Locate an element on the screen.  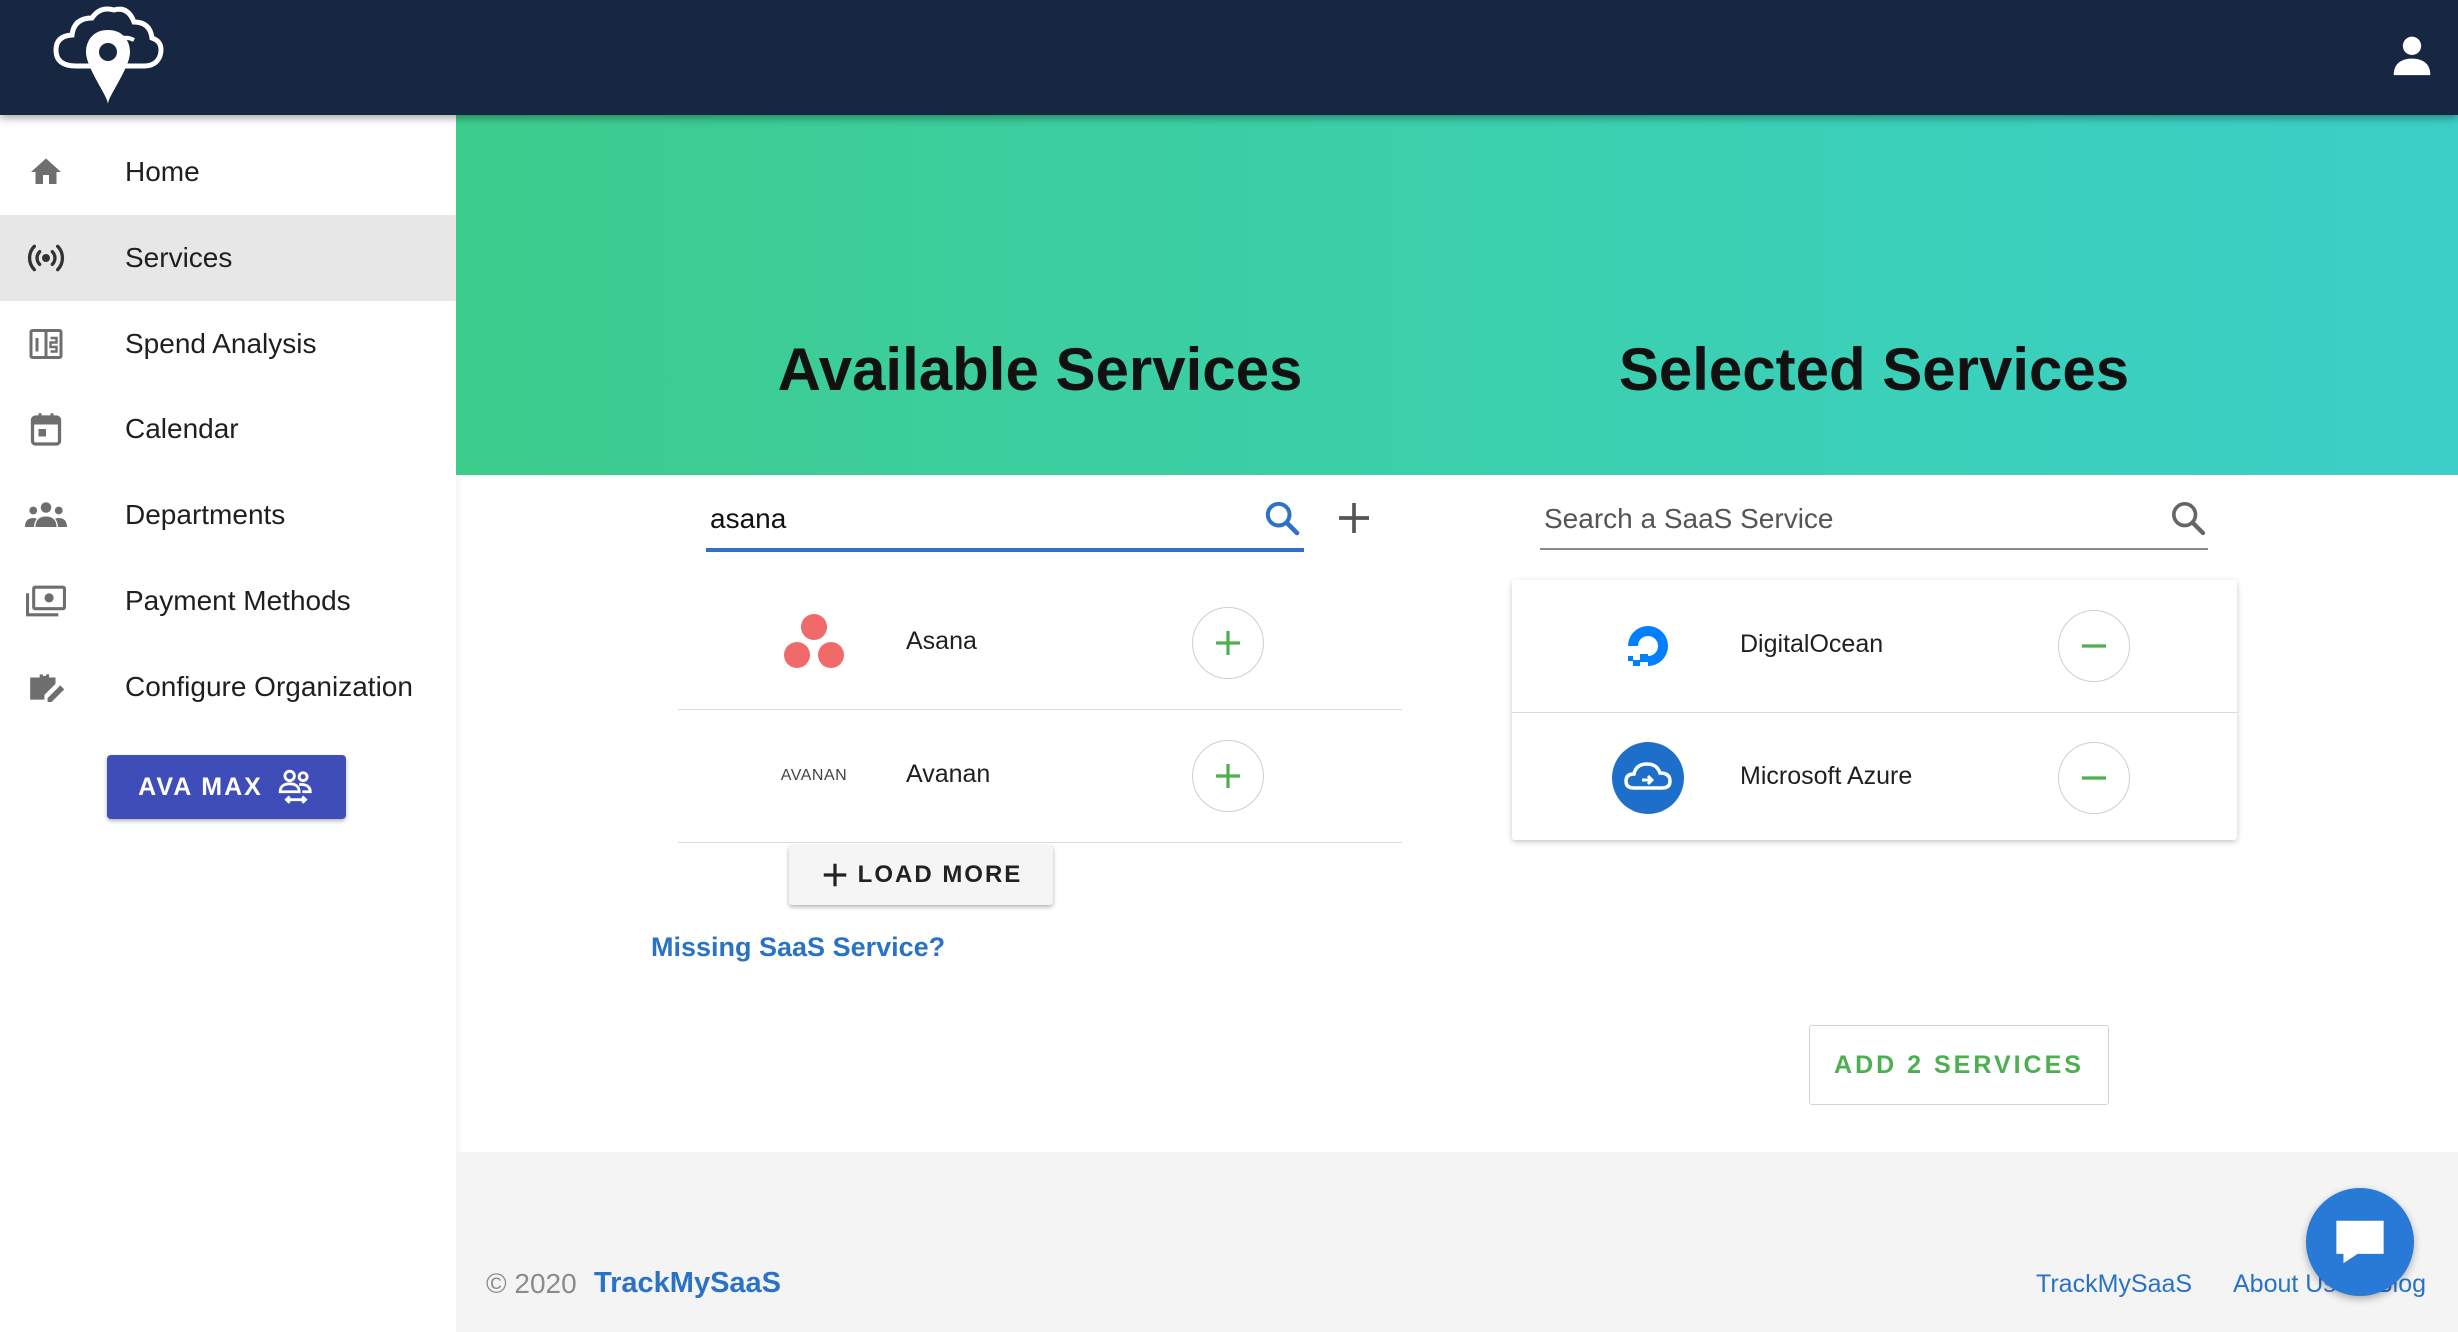
footer-link-trackmysaas: TrackMySaaS is located at coordinates (2114, 1284).